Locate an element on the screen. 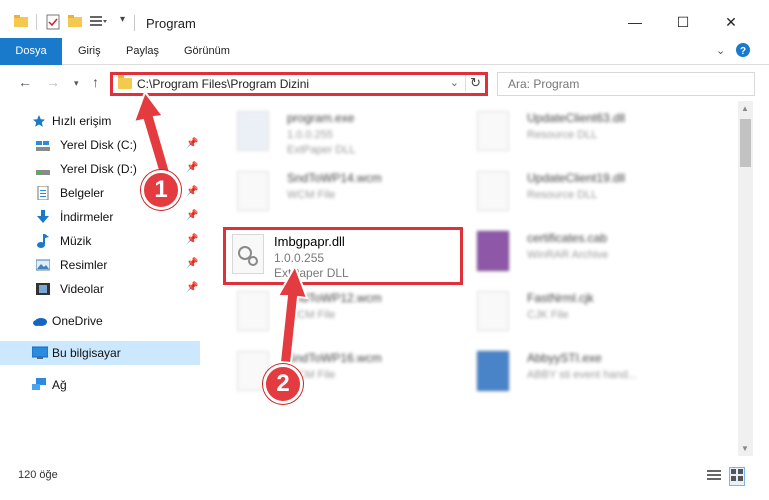  status-bar: 120 öğe is located at coordinates (384, 479).